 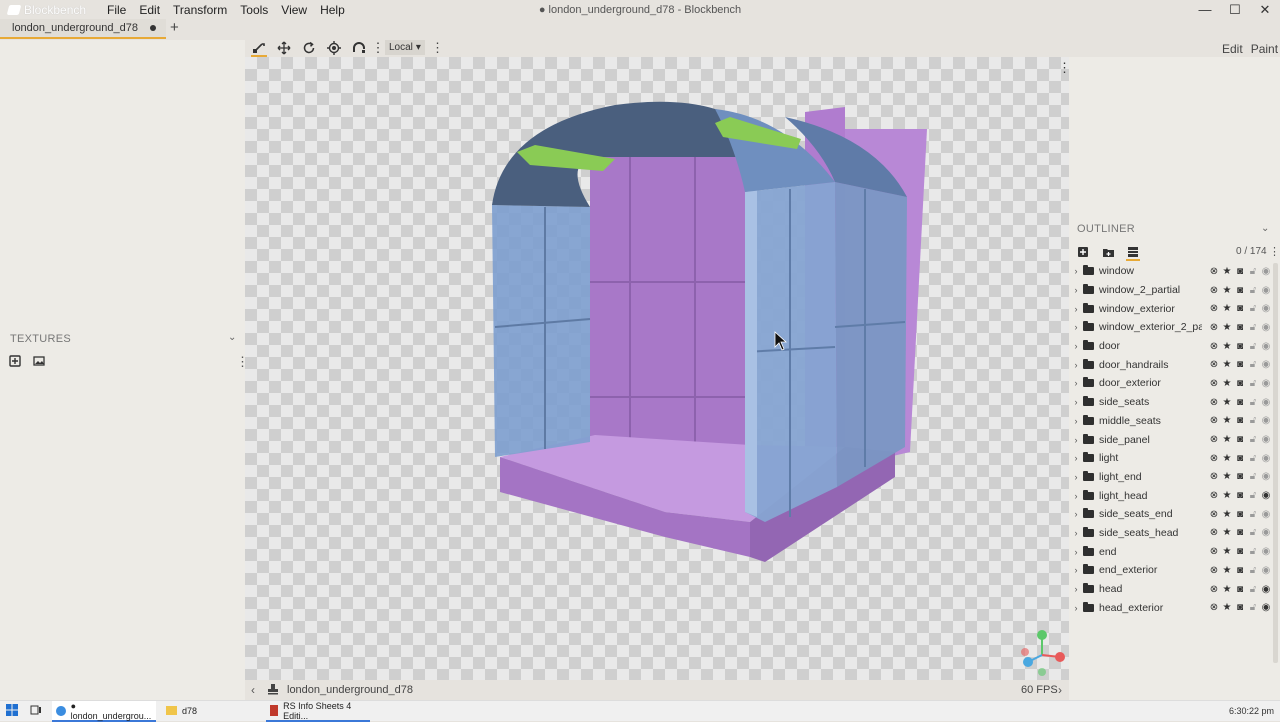 What do you see at coordinates (1170, 439) in the screenshot?
I see `outliner-item: › side_panel ⊗ ★ ◙ 🔓︎ ◉` at bounding box center [1170, 439].